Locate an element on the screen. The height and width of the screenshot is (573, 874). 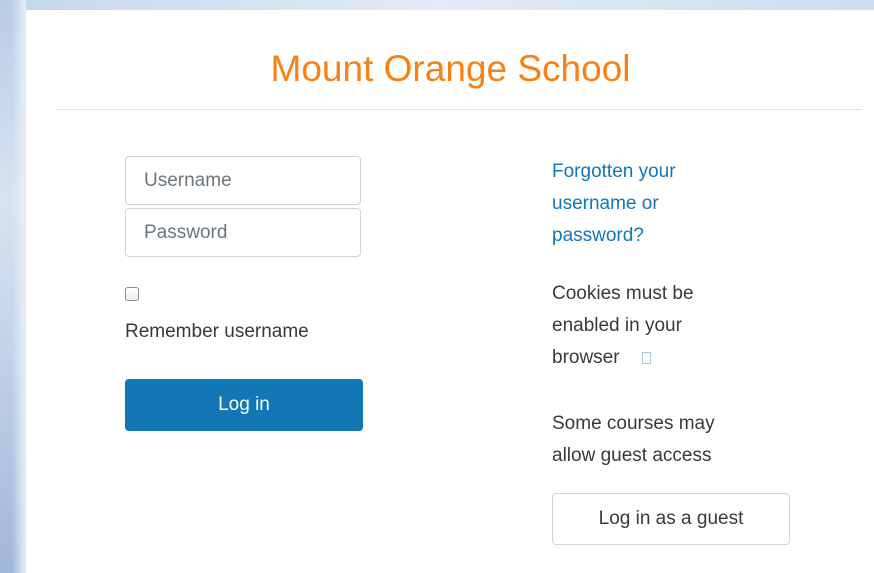
remember-username-label: Remember username is located at coordinates (217, 331).